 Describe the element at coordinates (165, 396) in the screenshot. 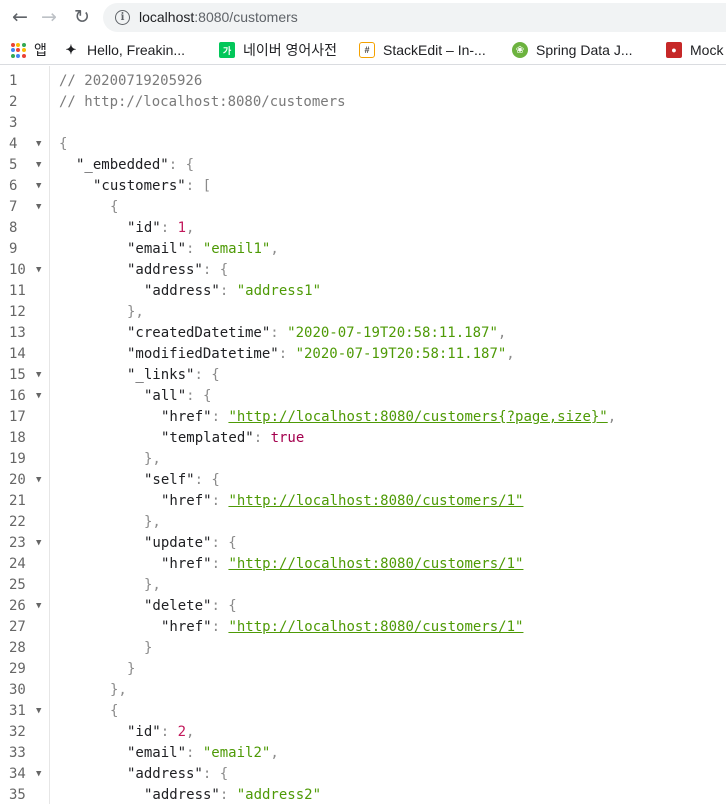

I see `code-token: "all"` at that location.